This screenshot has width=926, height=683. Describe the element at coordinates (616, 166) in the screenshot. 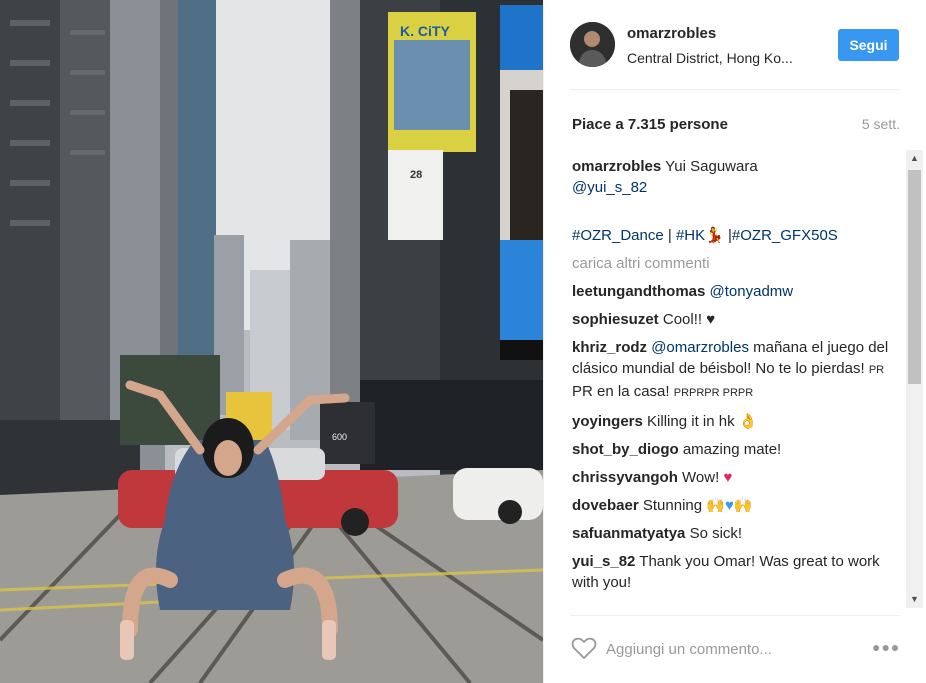

I see `caption-author: omarzrobles` at that location.